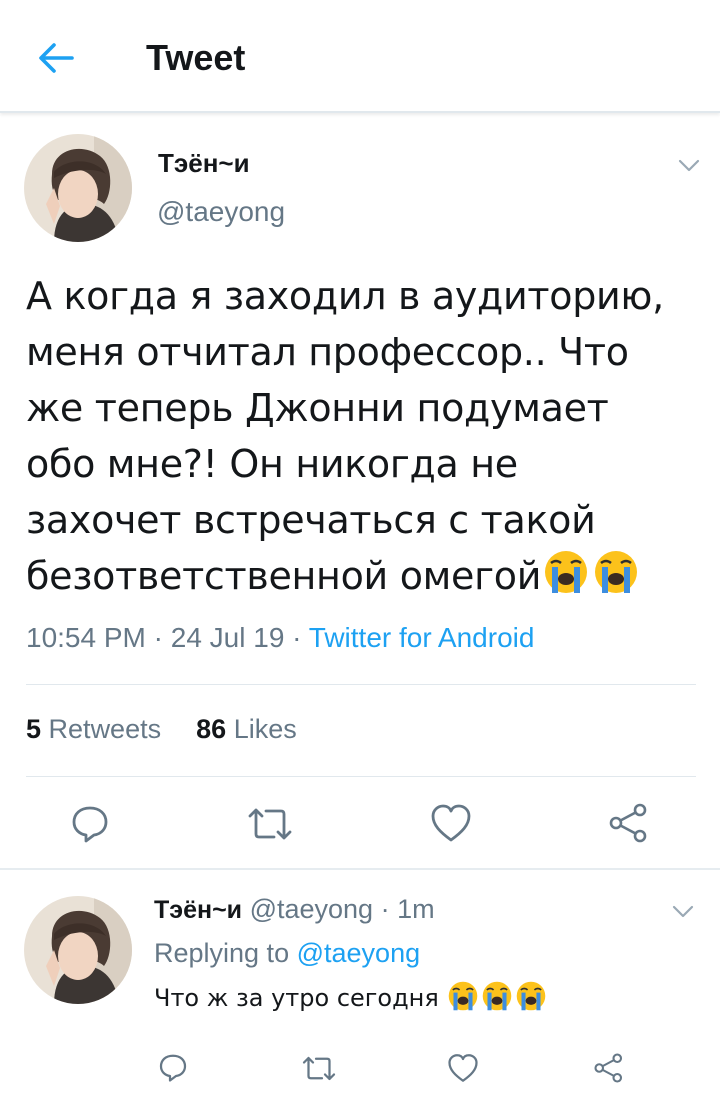 The width and height of the screenshot is (720, 1114). I want to click on tweet-text-line-last: безответственной омегой, so click(366, 579).